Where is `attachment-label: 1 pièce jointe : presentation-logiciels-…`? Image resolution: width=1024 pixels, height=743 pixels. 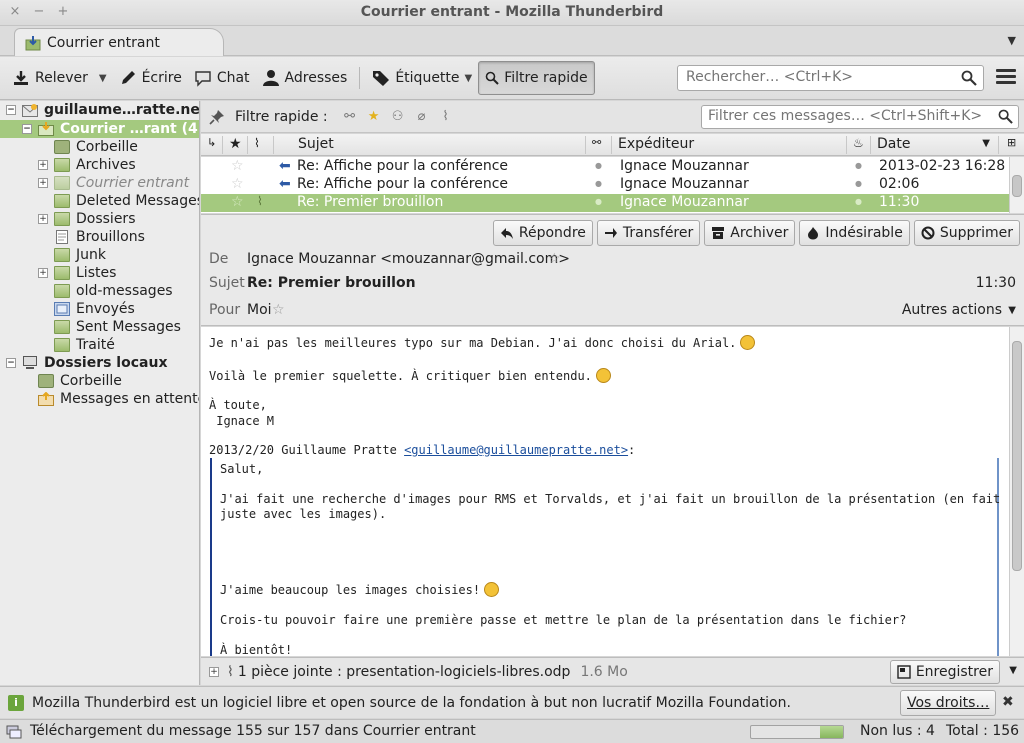
attachment-label: 1 pièce jointe : presentation-logiciels-… is located at coordinates (404, 672).